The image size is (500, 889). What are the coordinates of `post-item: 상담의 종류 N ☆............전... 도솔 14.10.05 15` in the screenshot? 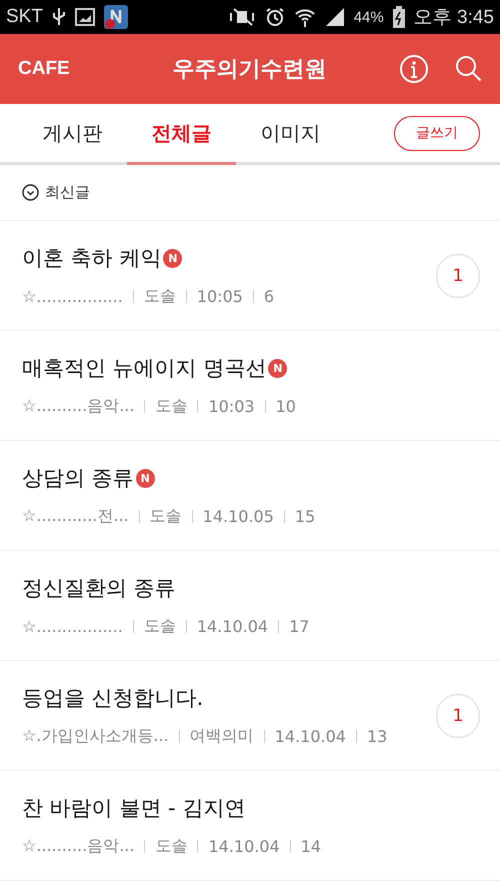 It's located at (250, 496).